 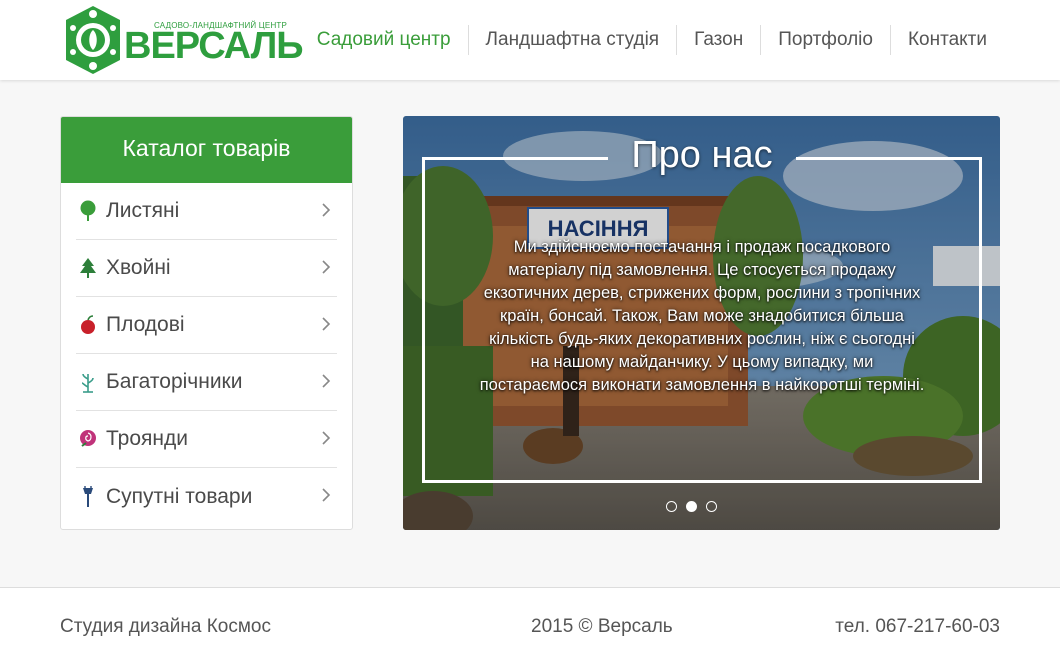 What do you see at coordinates (206, 268) in the screenshot?
I see `catalog-item-conifers: Хвойні` at bounding box center [206, 268].